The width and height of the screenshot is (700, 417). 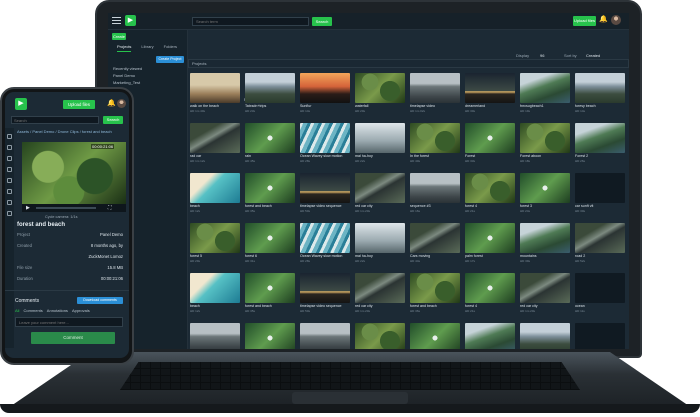 What do you see at coordinates (9, 213) in the screenshot?
I see `info-icon` at bounding box center [9, 213].